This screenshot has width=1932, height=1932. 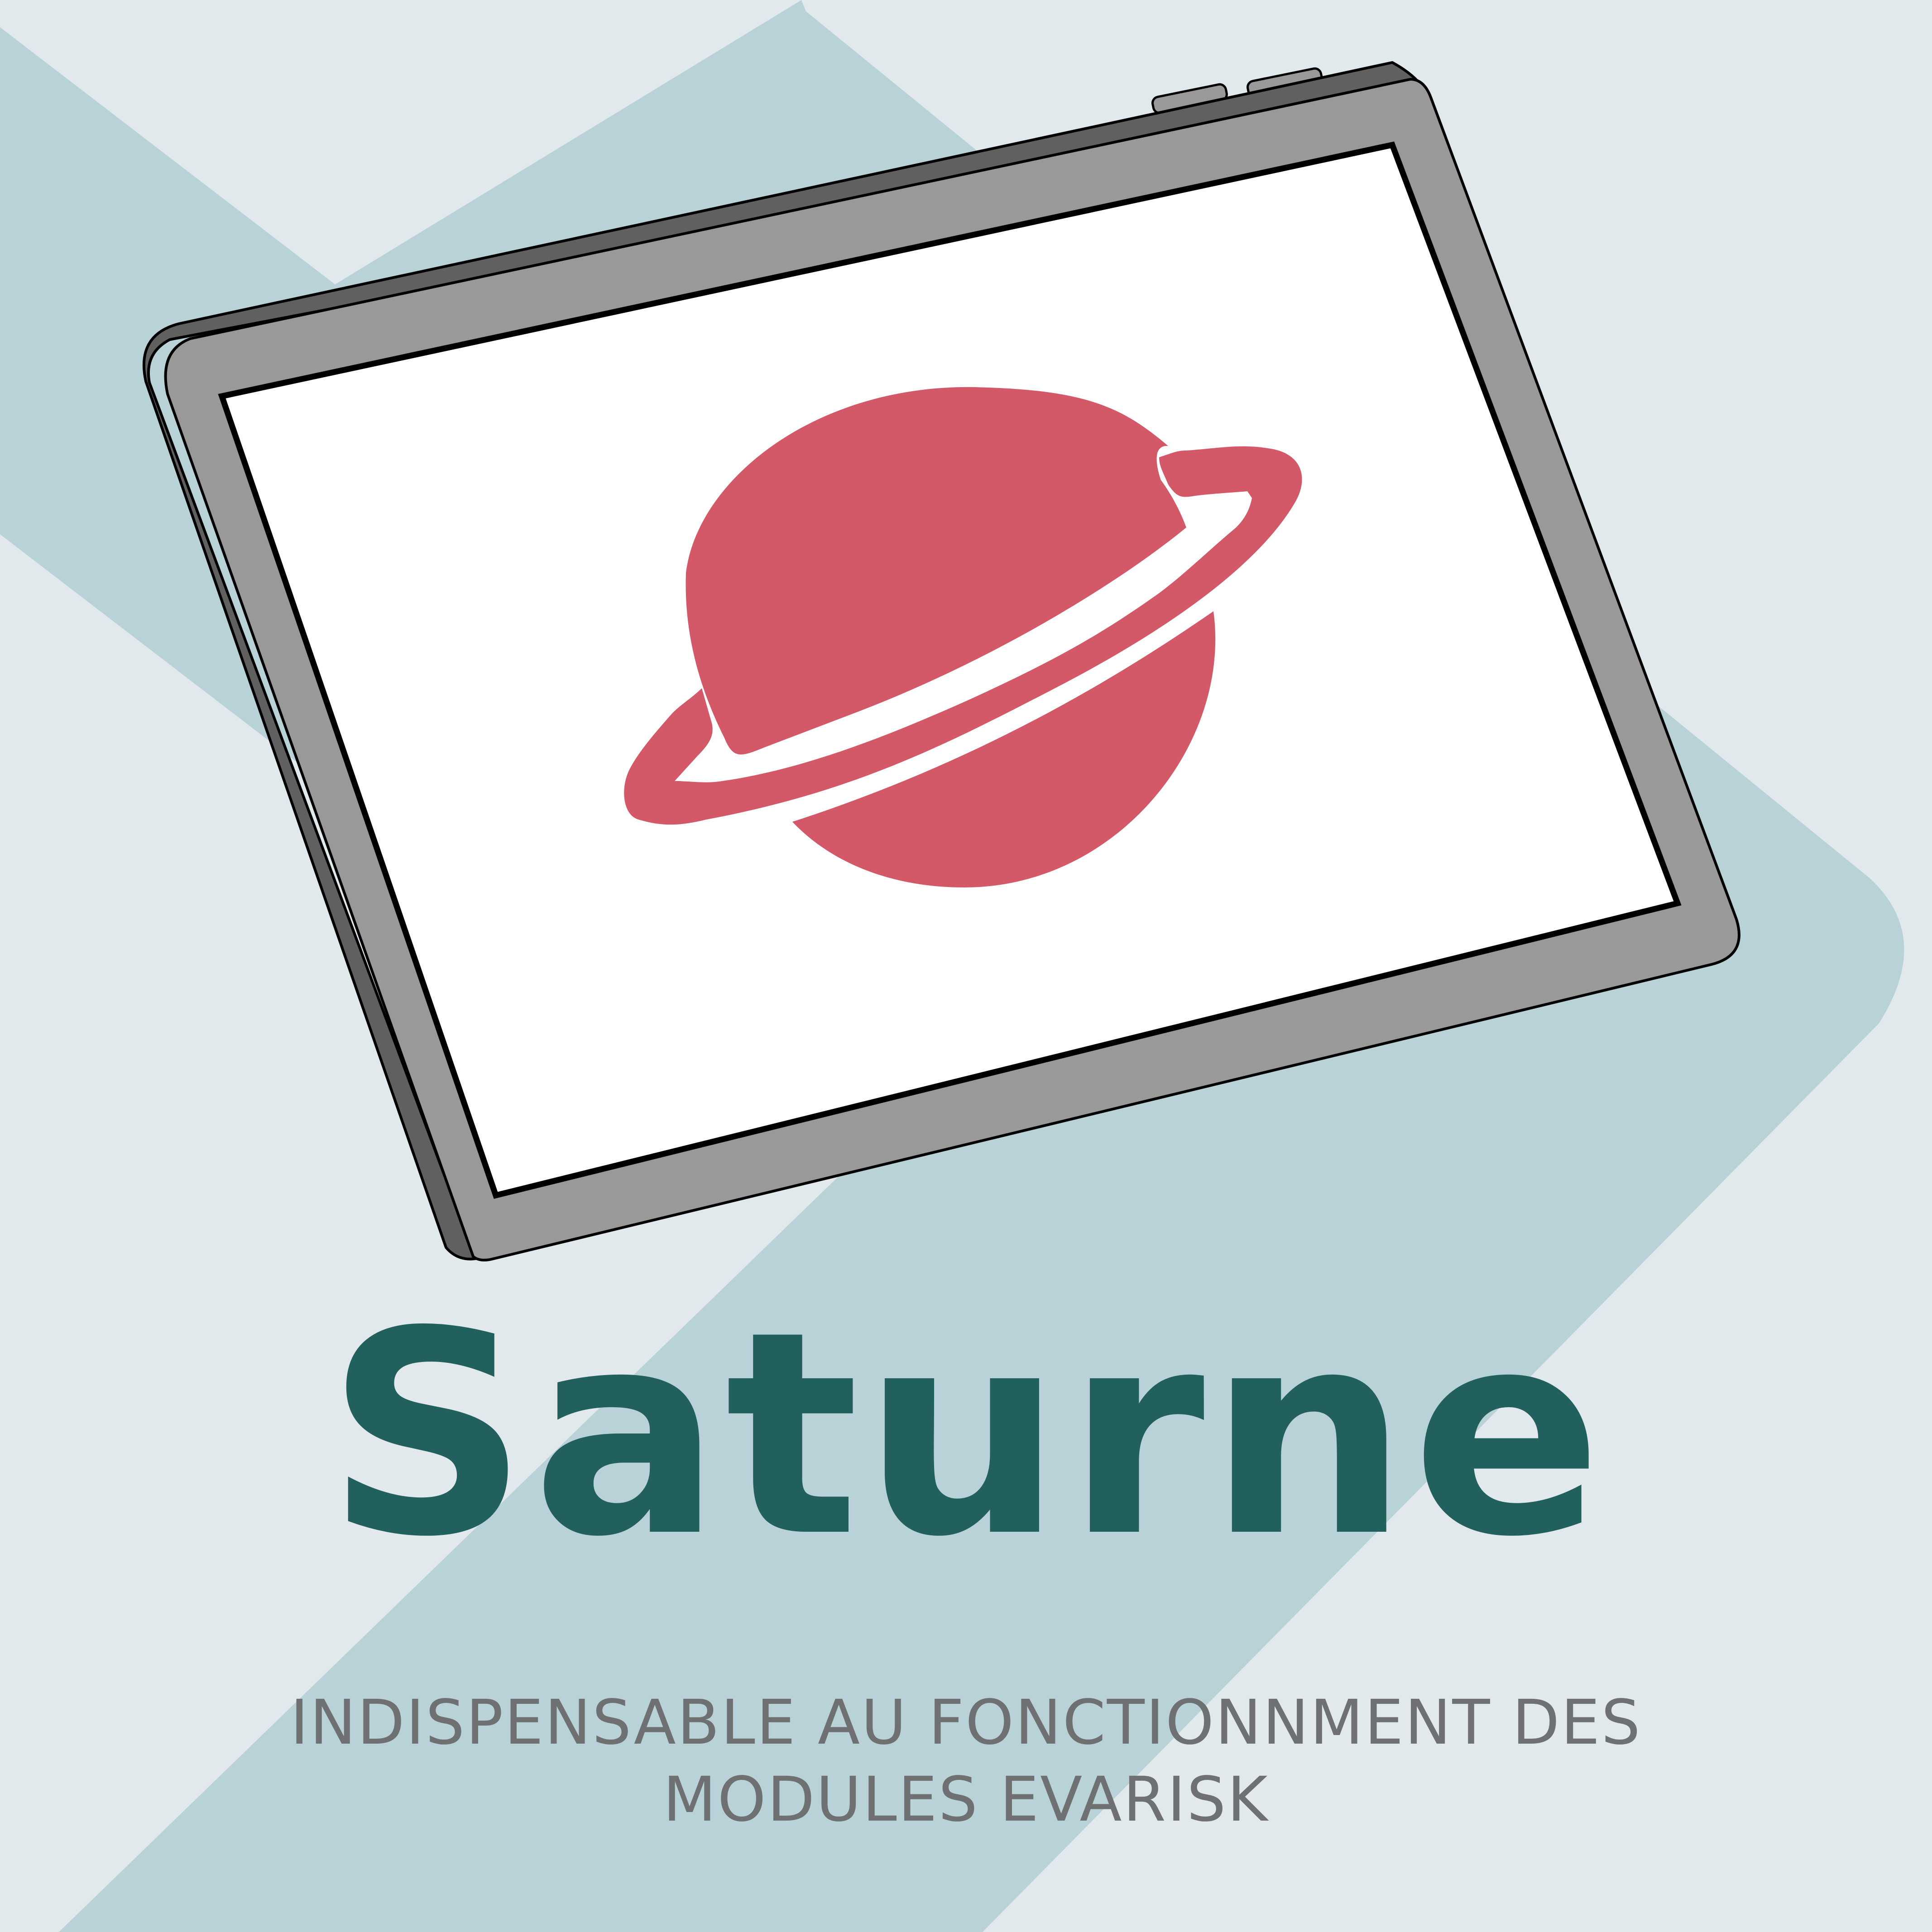 What do you see at coordinates (966, 1435) in the screenshot?
I see `product-title: Saturne` at bounding box center [966, 1435].